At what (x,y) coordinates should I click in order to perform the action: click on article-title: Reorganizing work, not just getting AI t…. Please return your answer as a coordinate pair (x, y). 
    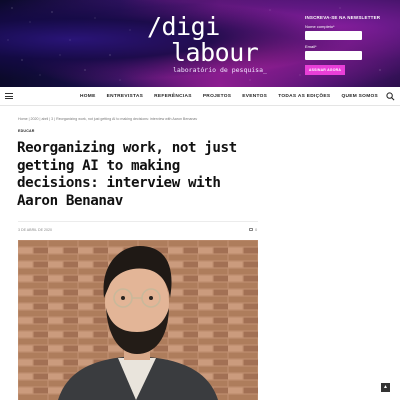
    Looking at the image, I should click on (127, 174).